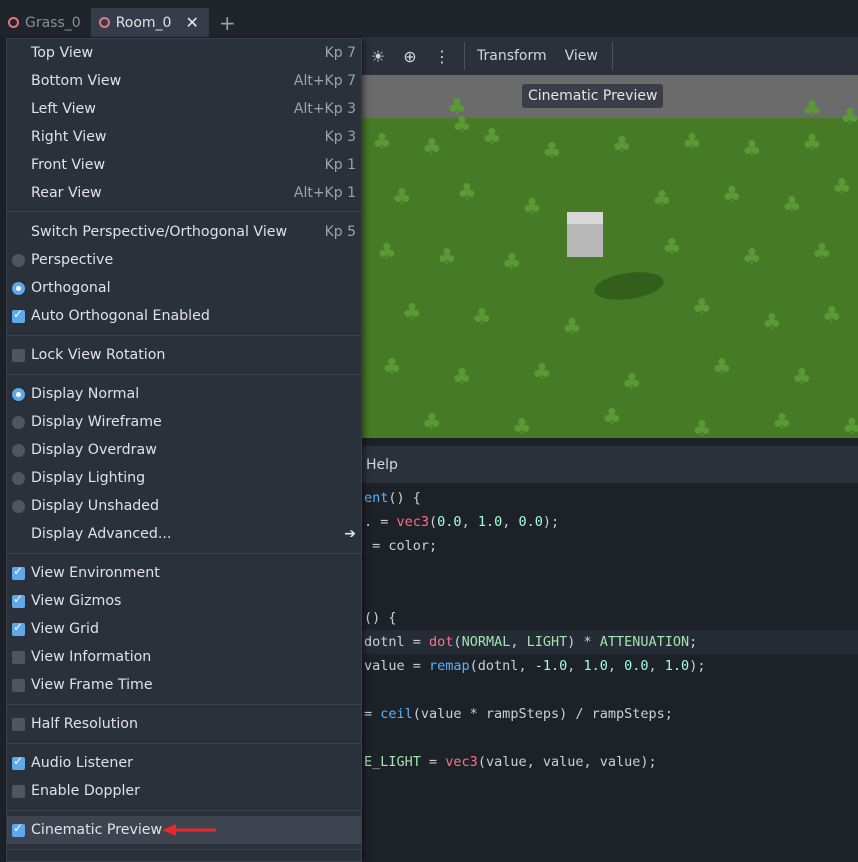 Image resolution: width=858 pixels, height=862 pixels. Describe the element at coordinates (68, 165) in the screenshot. I see `menu-item-label: Front View` at that location.